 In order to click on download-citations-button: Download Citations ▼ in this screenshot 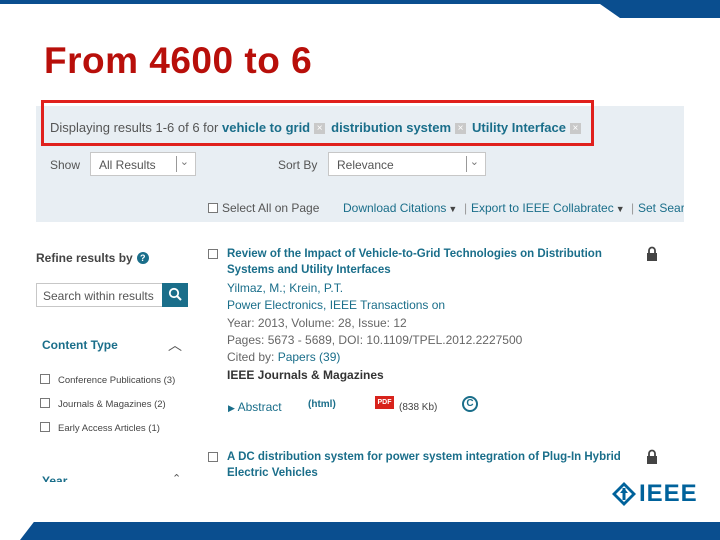, I will do `click(400, 208)`.